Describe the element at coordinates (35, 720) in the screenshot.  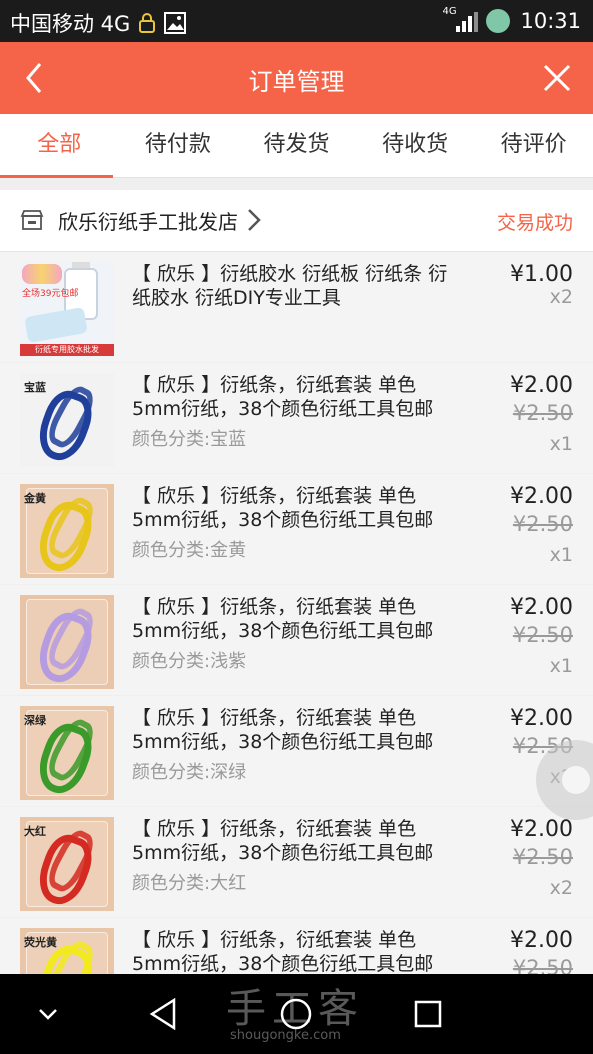
I see `thumbnail-label: 深绿` at that location.